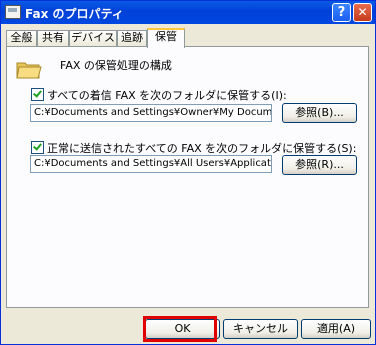 The image size is (376, 345). What do you see at coordinates (37, 94) in the screenshot?
I see `incoming-archive-checkbox` at bounding box center [37, 94].